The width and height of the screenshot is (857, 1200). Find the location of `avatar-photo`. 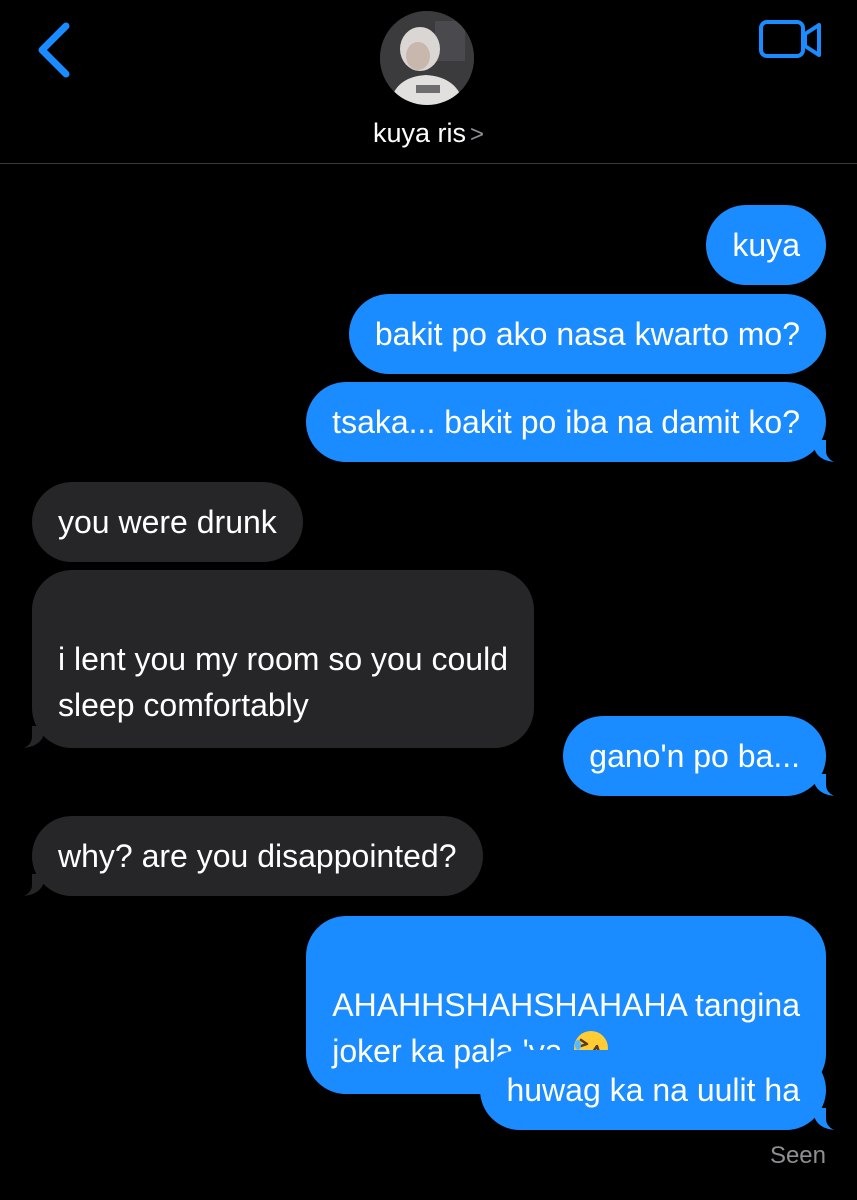

avatar-photo is located at coordinates (427, 58).